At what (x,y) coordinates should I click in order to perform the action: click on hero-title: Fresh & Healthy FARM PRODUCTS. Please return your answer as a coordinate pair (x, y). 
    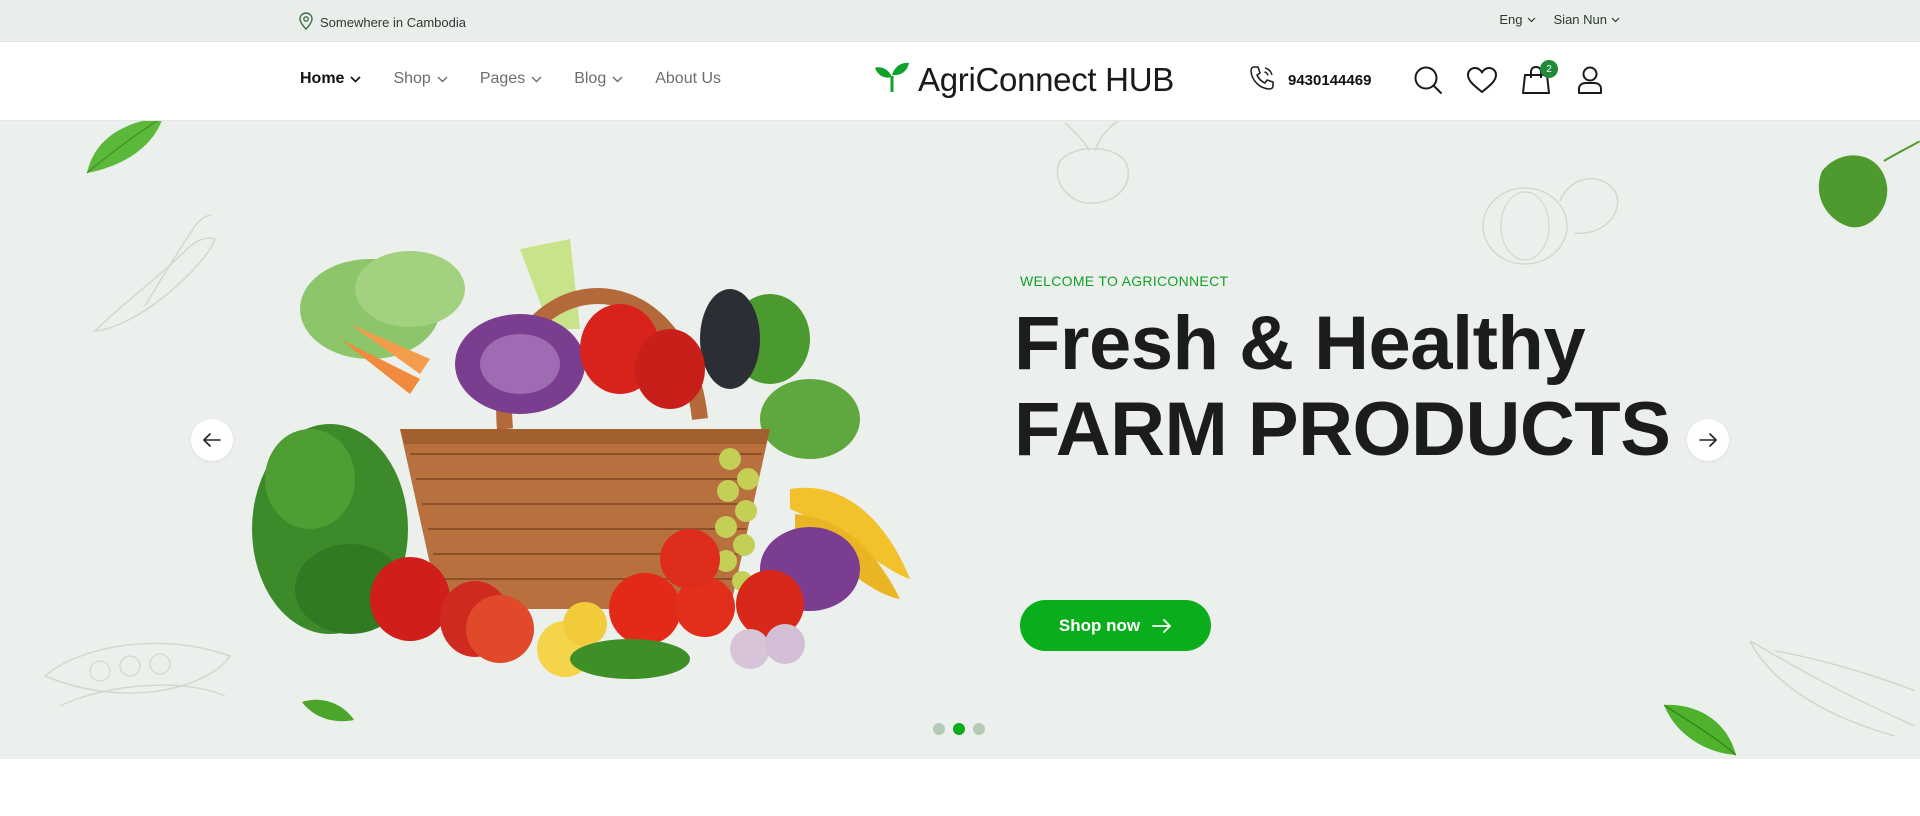
    Looking at the image, I should click on (1342, 387).